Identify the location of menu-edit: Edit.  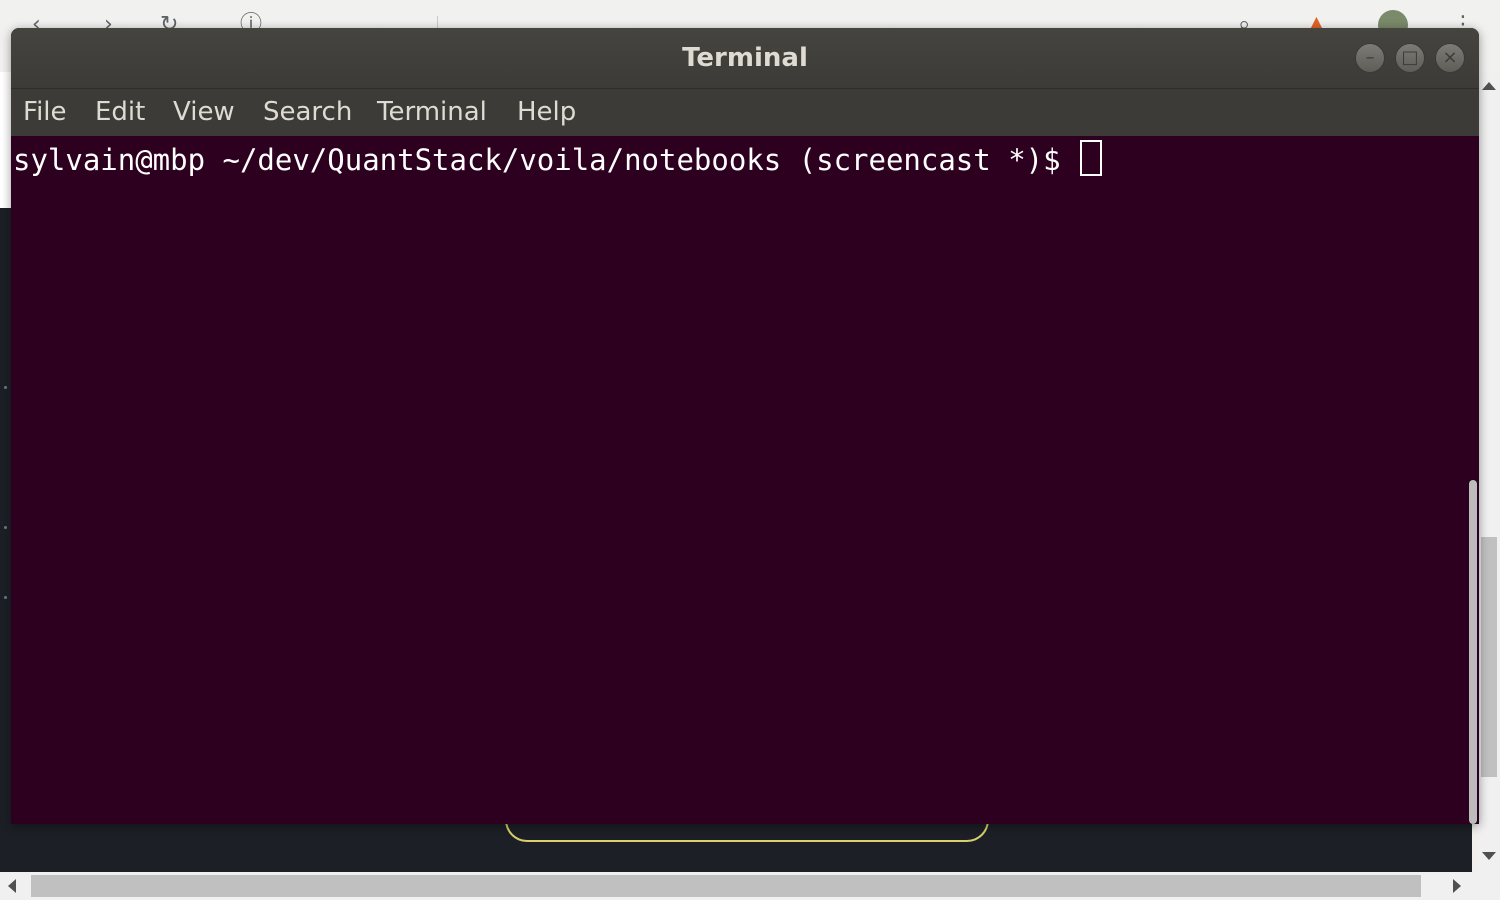
(120, 112).